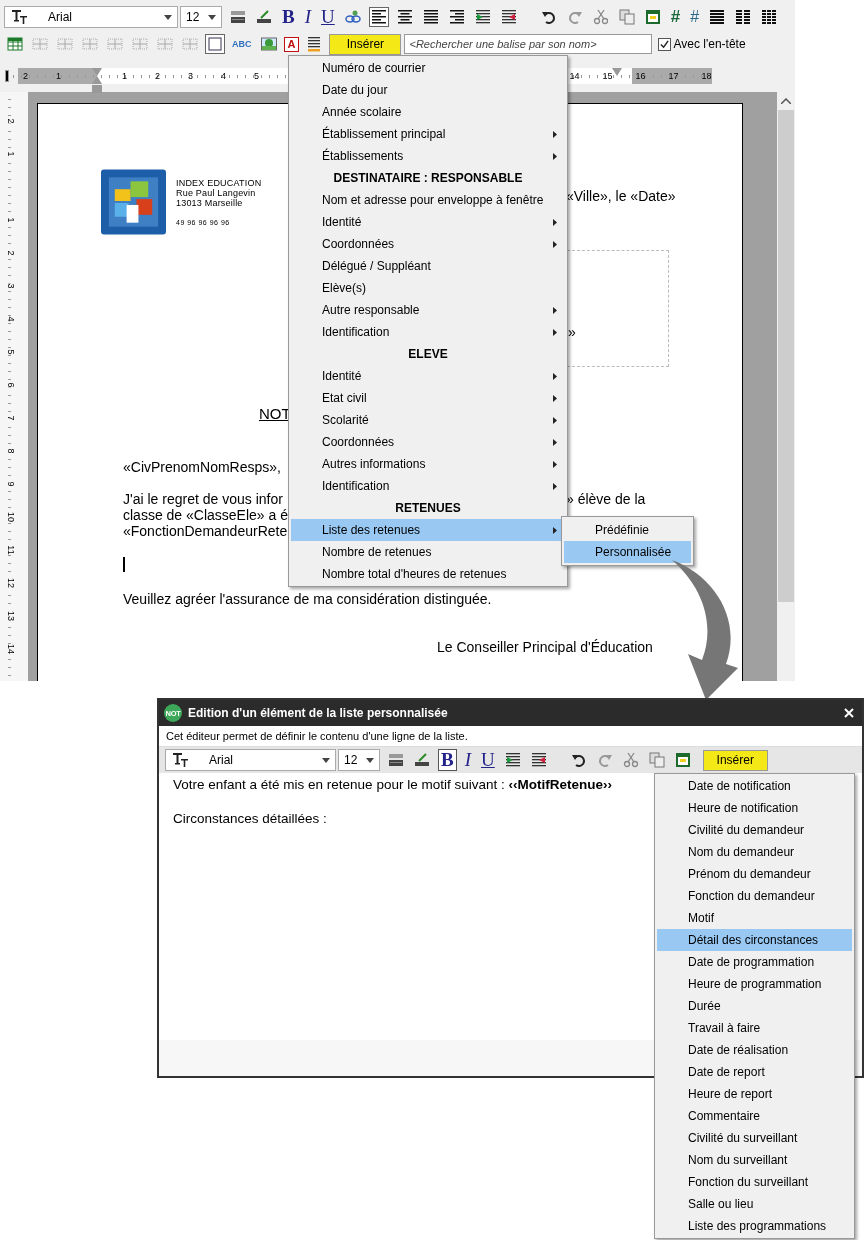  What do you see at coordinates (786, 101) in the screenshot?
I see `scroll-up-icon` at bounding box center [786, 101].